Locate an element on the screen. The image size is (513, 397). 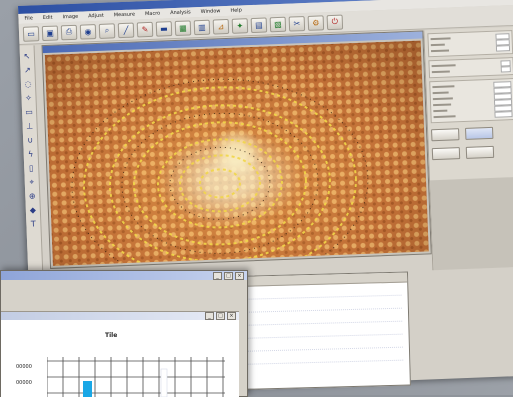
settings-icon: ⚙ is located at coordinates (316, 22).